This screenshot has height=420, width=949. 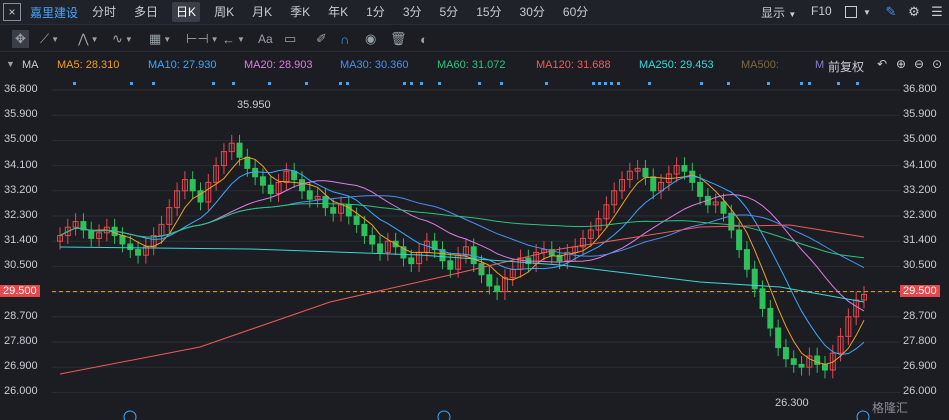 What do you see at coordinates (146, 12) in the screenshot?
I see `tab-period: 多日` at bounding box center [146, 12].